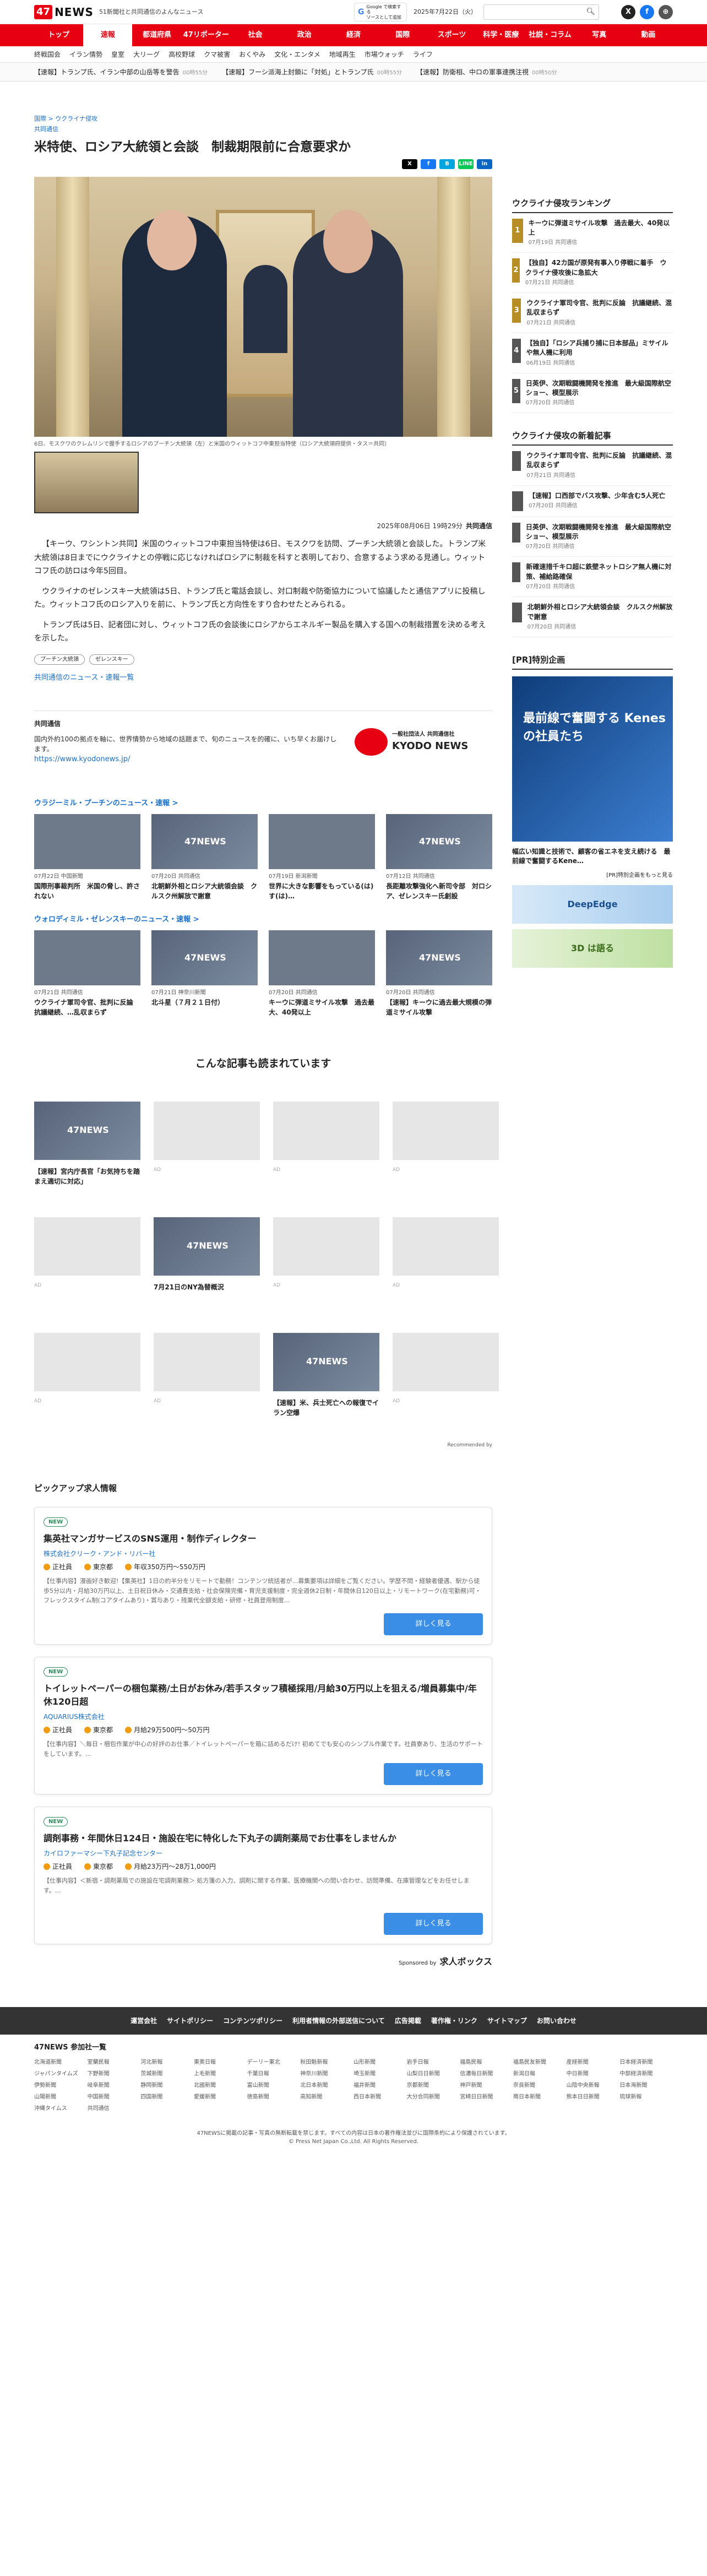 The image size is (707, 2576). Describe the element at coordinates (146, 54) in the screenshot. I see `subnav-item: 大リーグ` at that location.